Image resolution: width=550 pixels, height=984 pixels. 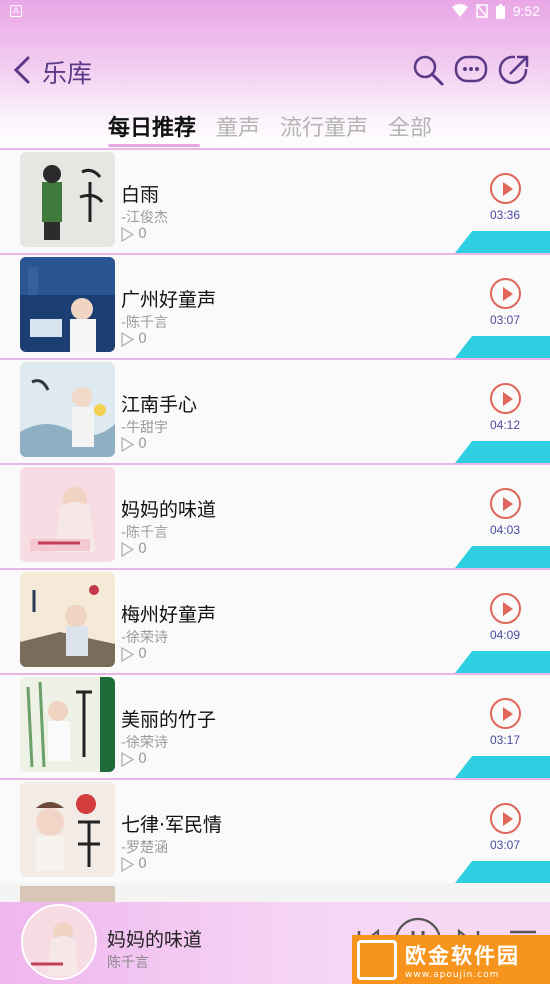 What do you see at coordinates (169, 615) in the screenshot?
I see `song-title: 梅州好童声` at bounding box center [169, 615].